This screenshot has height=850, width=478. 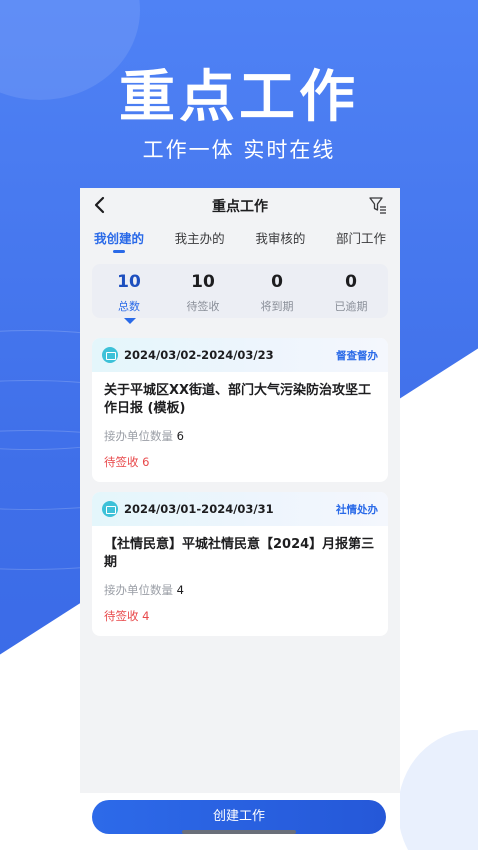 What do you see at coordinates (238, 399) in the screenshot?
I see `card-title: 关于平城区XX街道、部门大气污染防治攻坚工作日报 (模板)` at bounding box center [238, 399].